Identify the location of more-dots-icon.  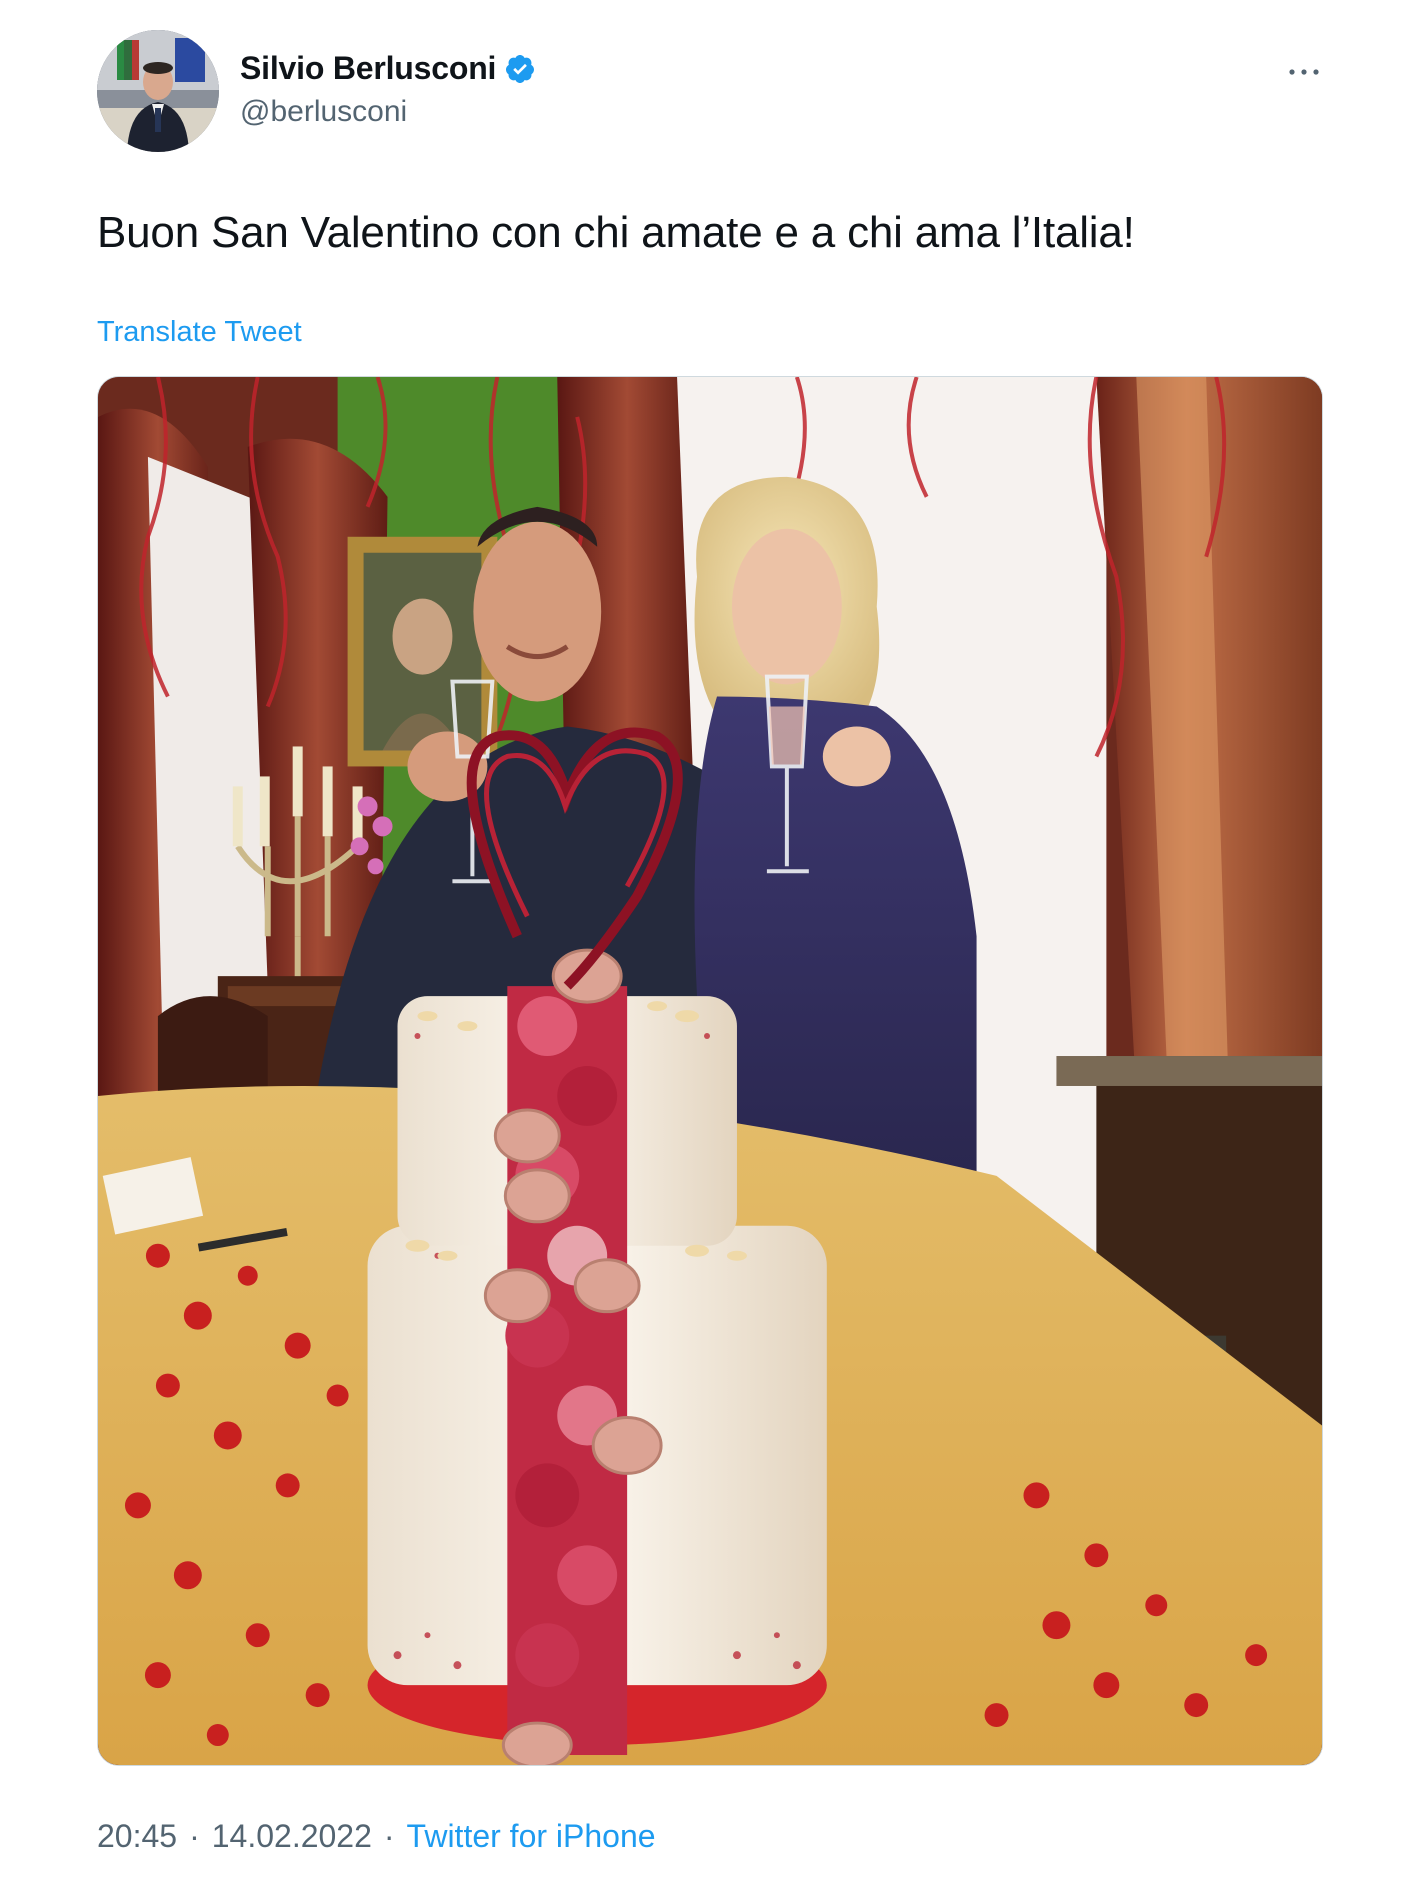
(1304, 72).